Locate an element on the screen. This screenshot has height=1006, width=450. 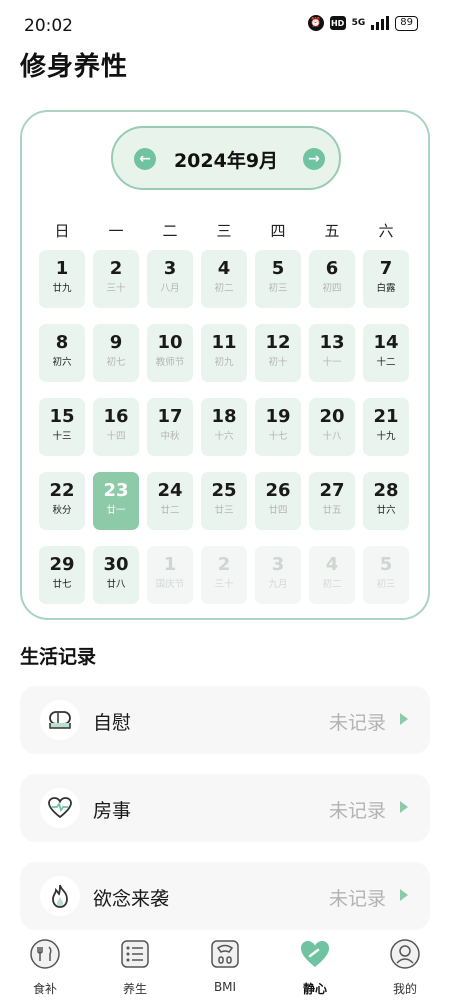
calendar-day: 12 初十 is located at coordinates (278, 353).